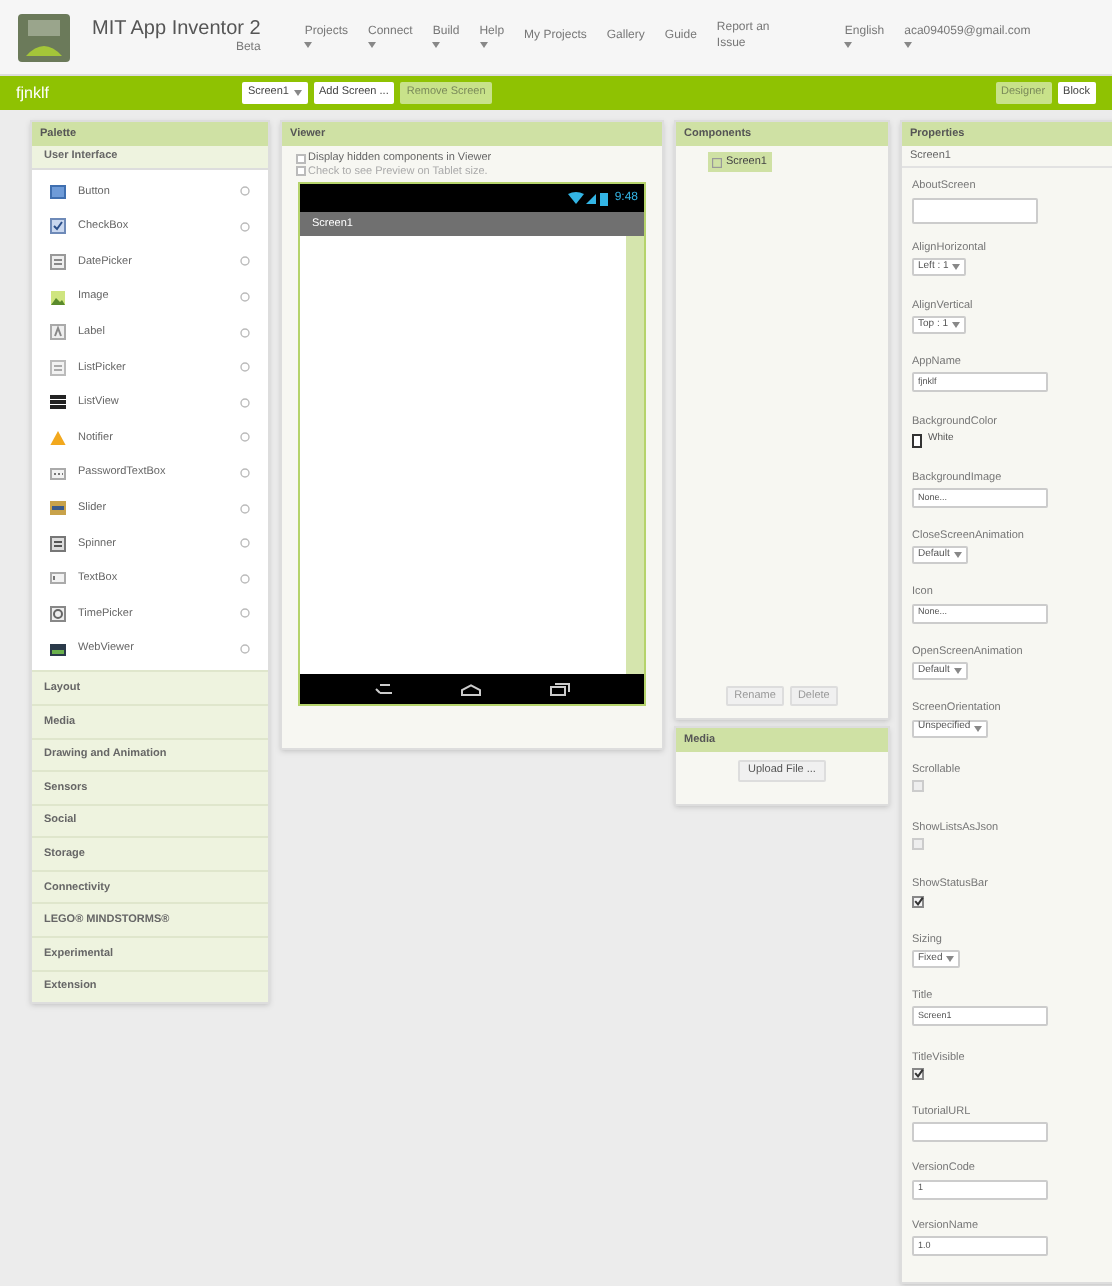 The image size is (1112, 1286). Describe the element at coordinates (44, 37) in the screenshot. I see `logo-icon` at that location.